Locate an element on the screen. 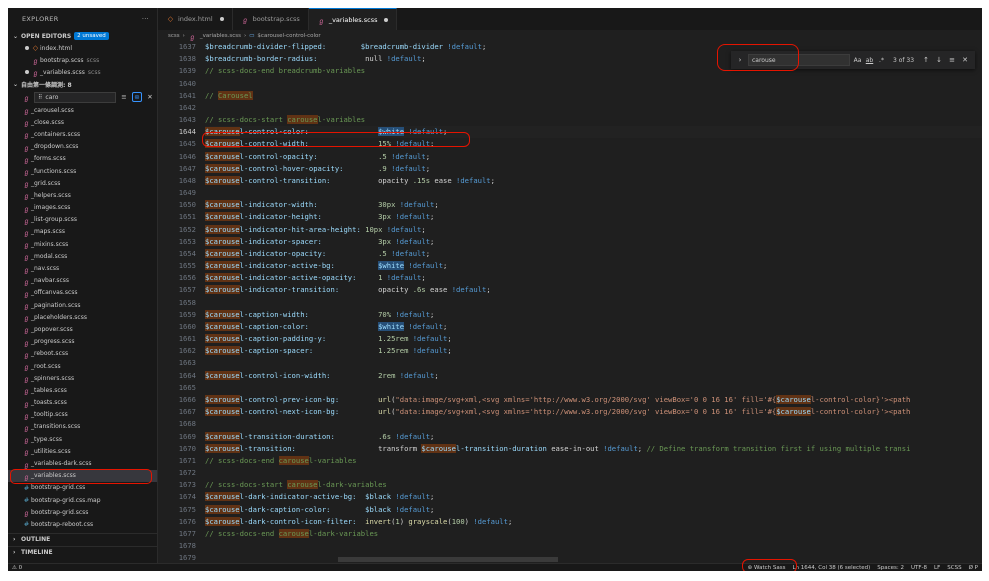 The width and height of the screenshot is (989, 581). arrow-down-icon: ↓ is located at coordinates (939, 60).